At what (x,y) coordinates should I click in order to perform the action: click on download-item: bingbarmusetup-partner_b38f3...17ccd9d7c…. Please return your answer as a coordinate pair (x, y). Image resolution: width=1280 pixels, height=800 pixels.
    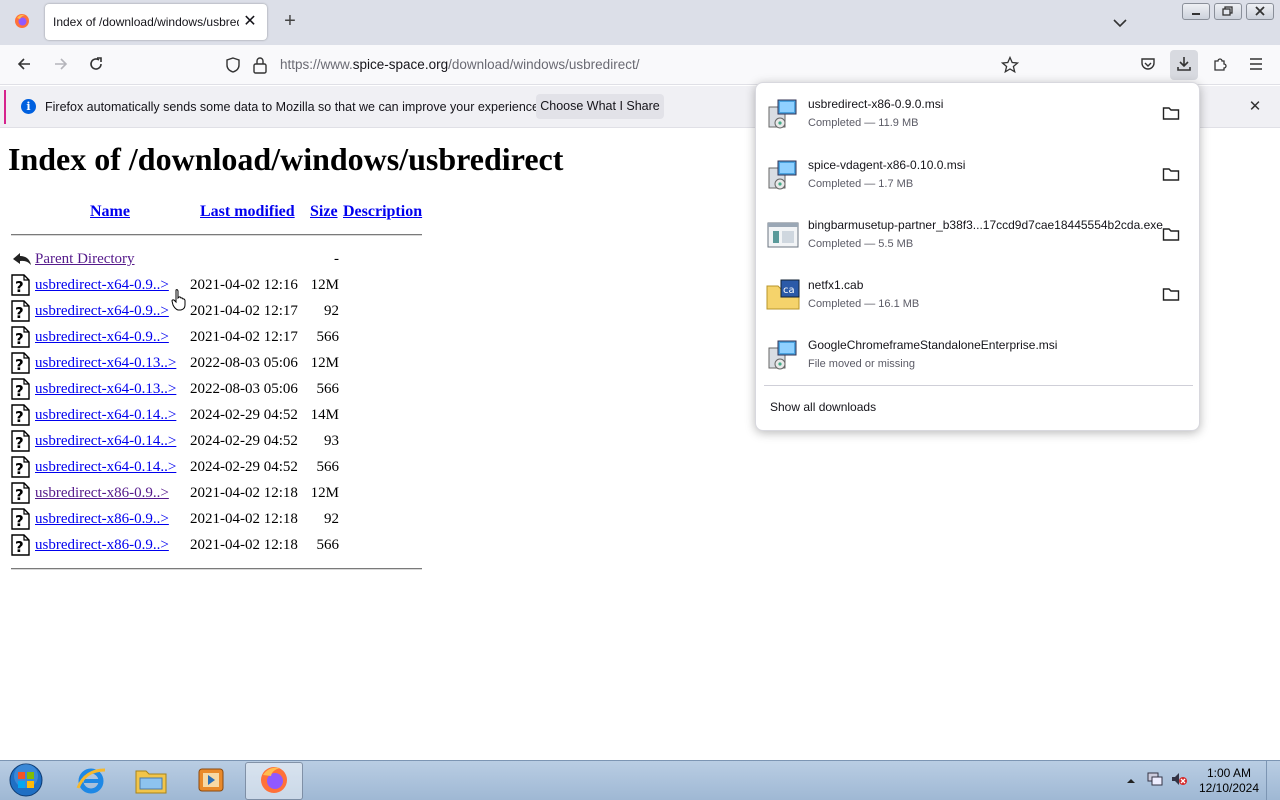
    Looking at the image, I should click on (978, 234).